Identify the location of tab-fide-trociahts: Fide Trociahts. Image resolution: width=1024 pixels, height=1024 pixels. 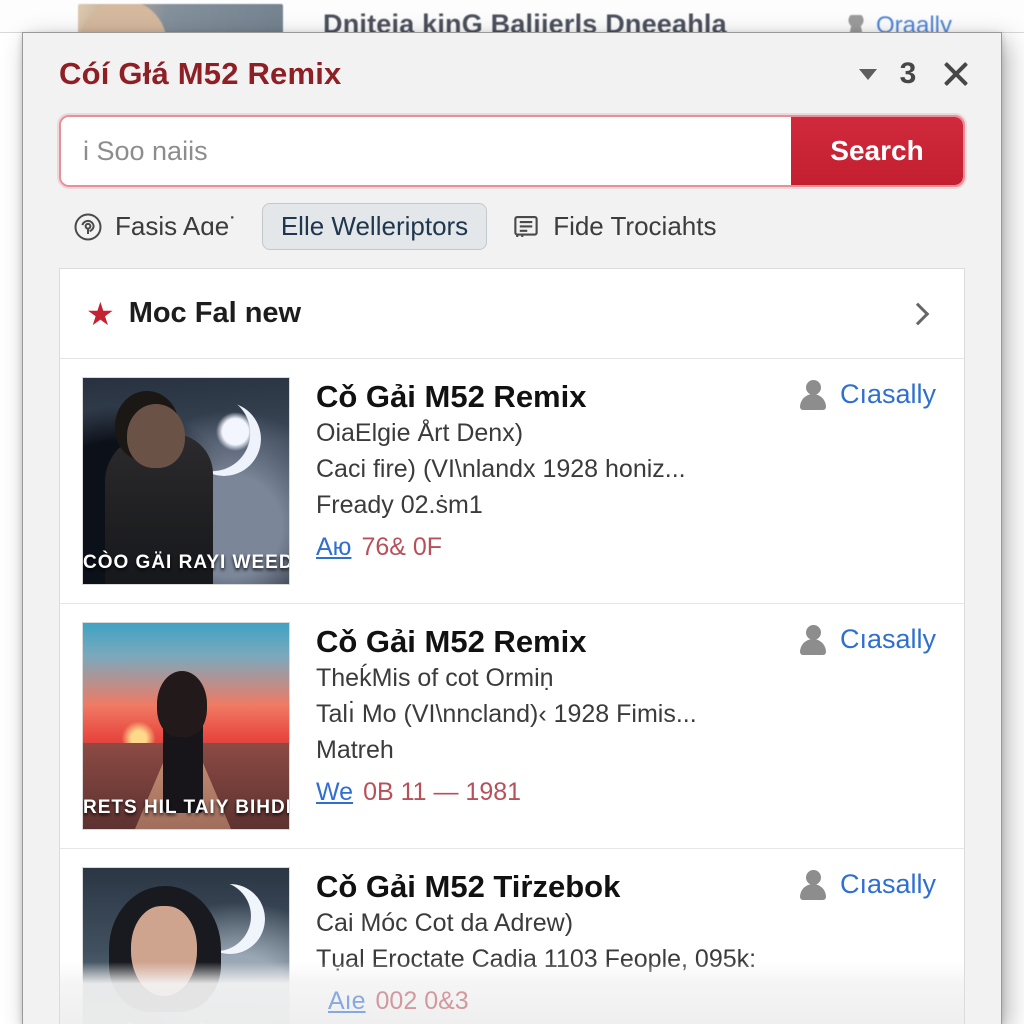
(613, 226).